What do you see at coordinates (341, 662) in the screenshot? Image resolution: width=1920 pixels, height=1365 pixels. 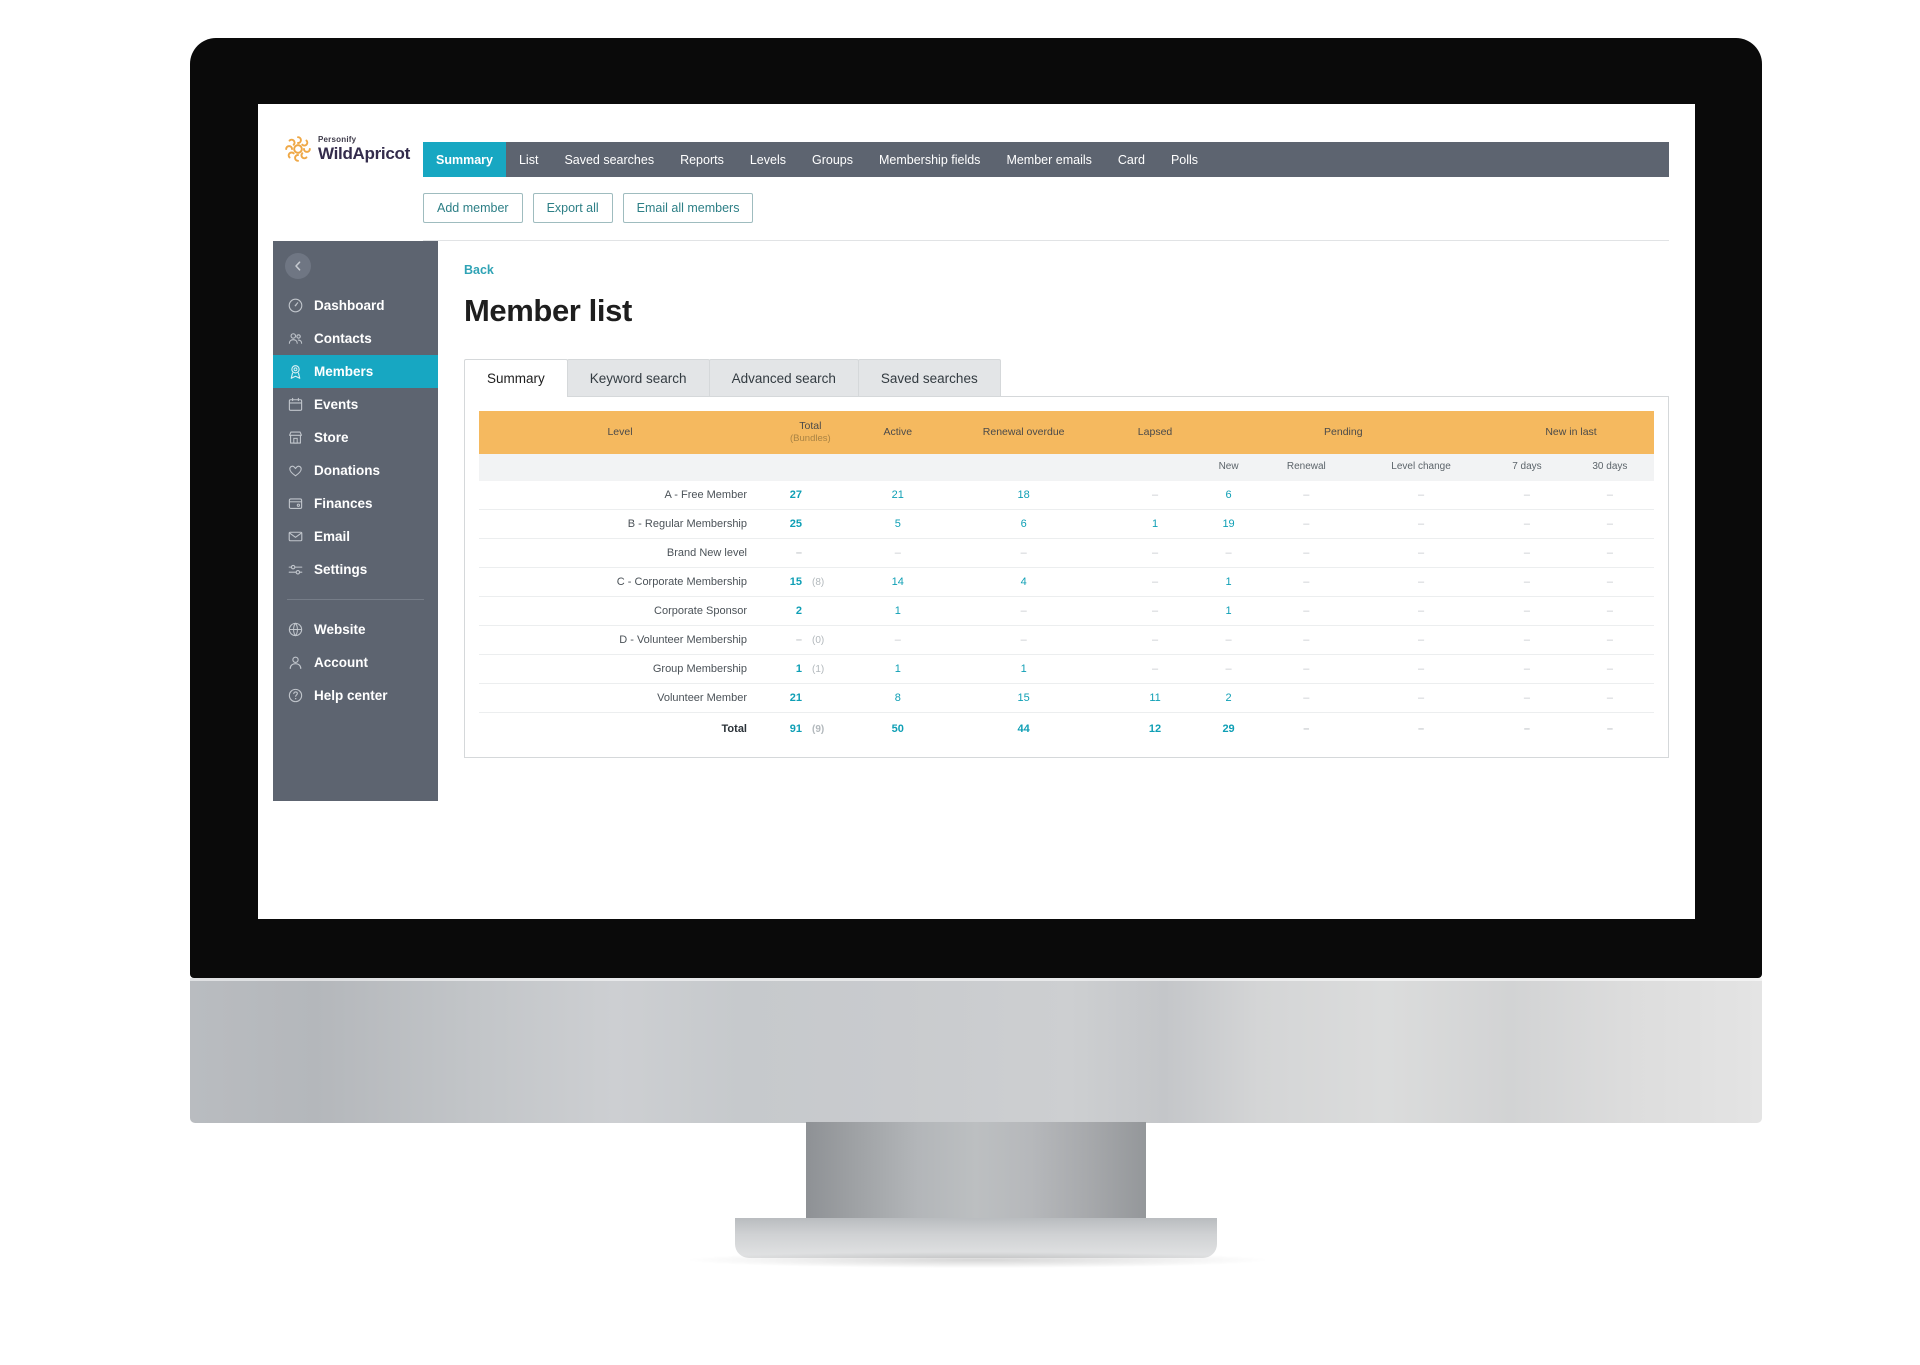 I see `sidebar-label: Account` at bounding box center [341, 662].